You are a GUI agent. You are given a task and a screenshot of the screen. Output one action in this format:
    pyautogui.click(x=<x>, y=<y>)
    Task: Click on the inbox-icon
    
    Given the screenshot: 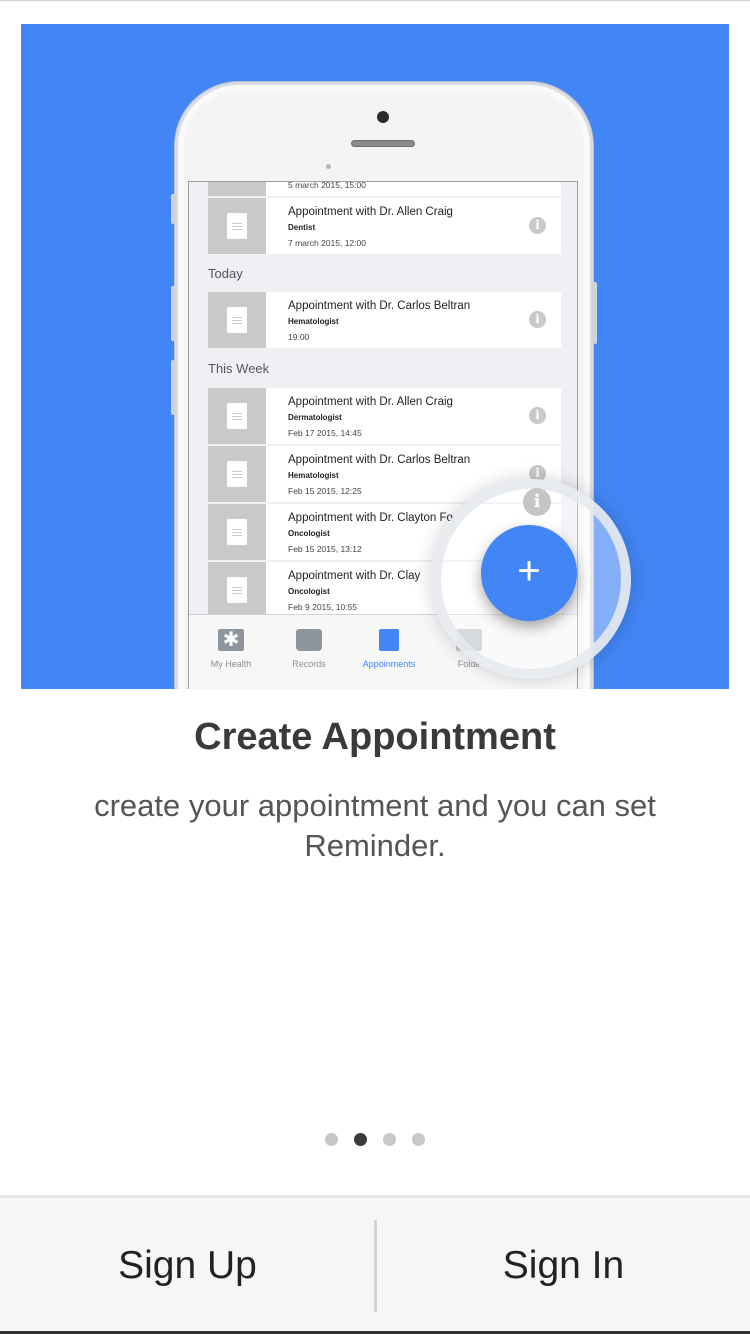 What is the action you would take?
    pyautogui.click(x=309, y=640)
    